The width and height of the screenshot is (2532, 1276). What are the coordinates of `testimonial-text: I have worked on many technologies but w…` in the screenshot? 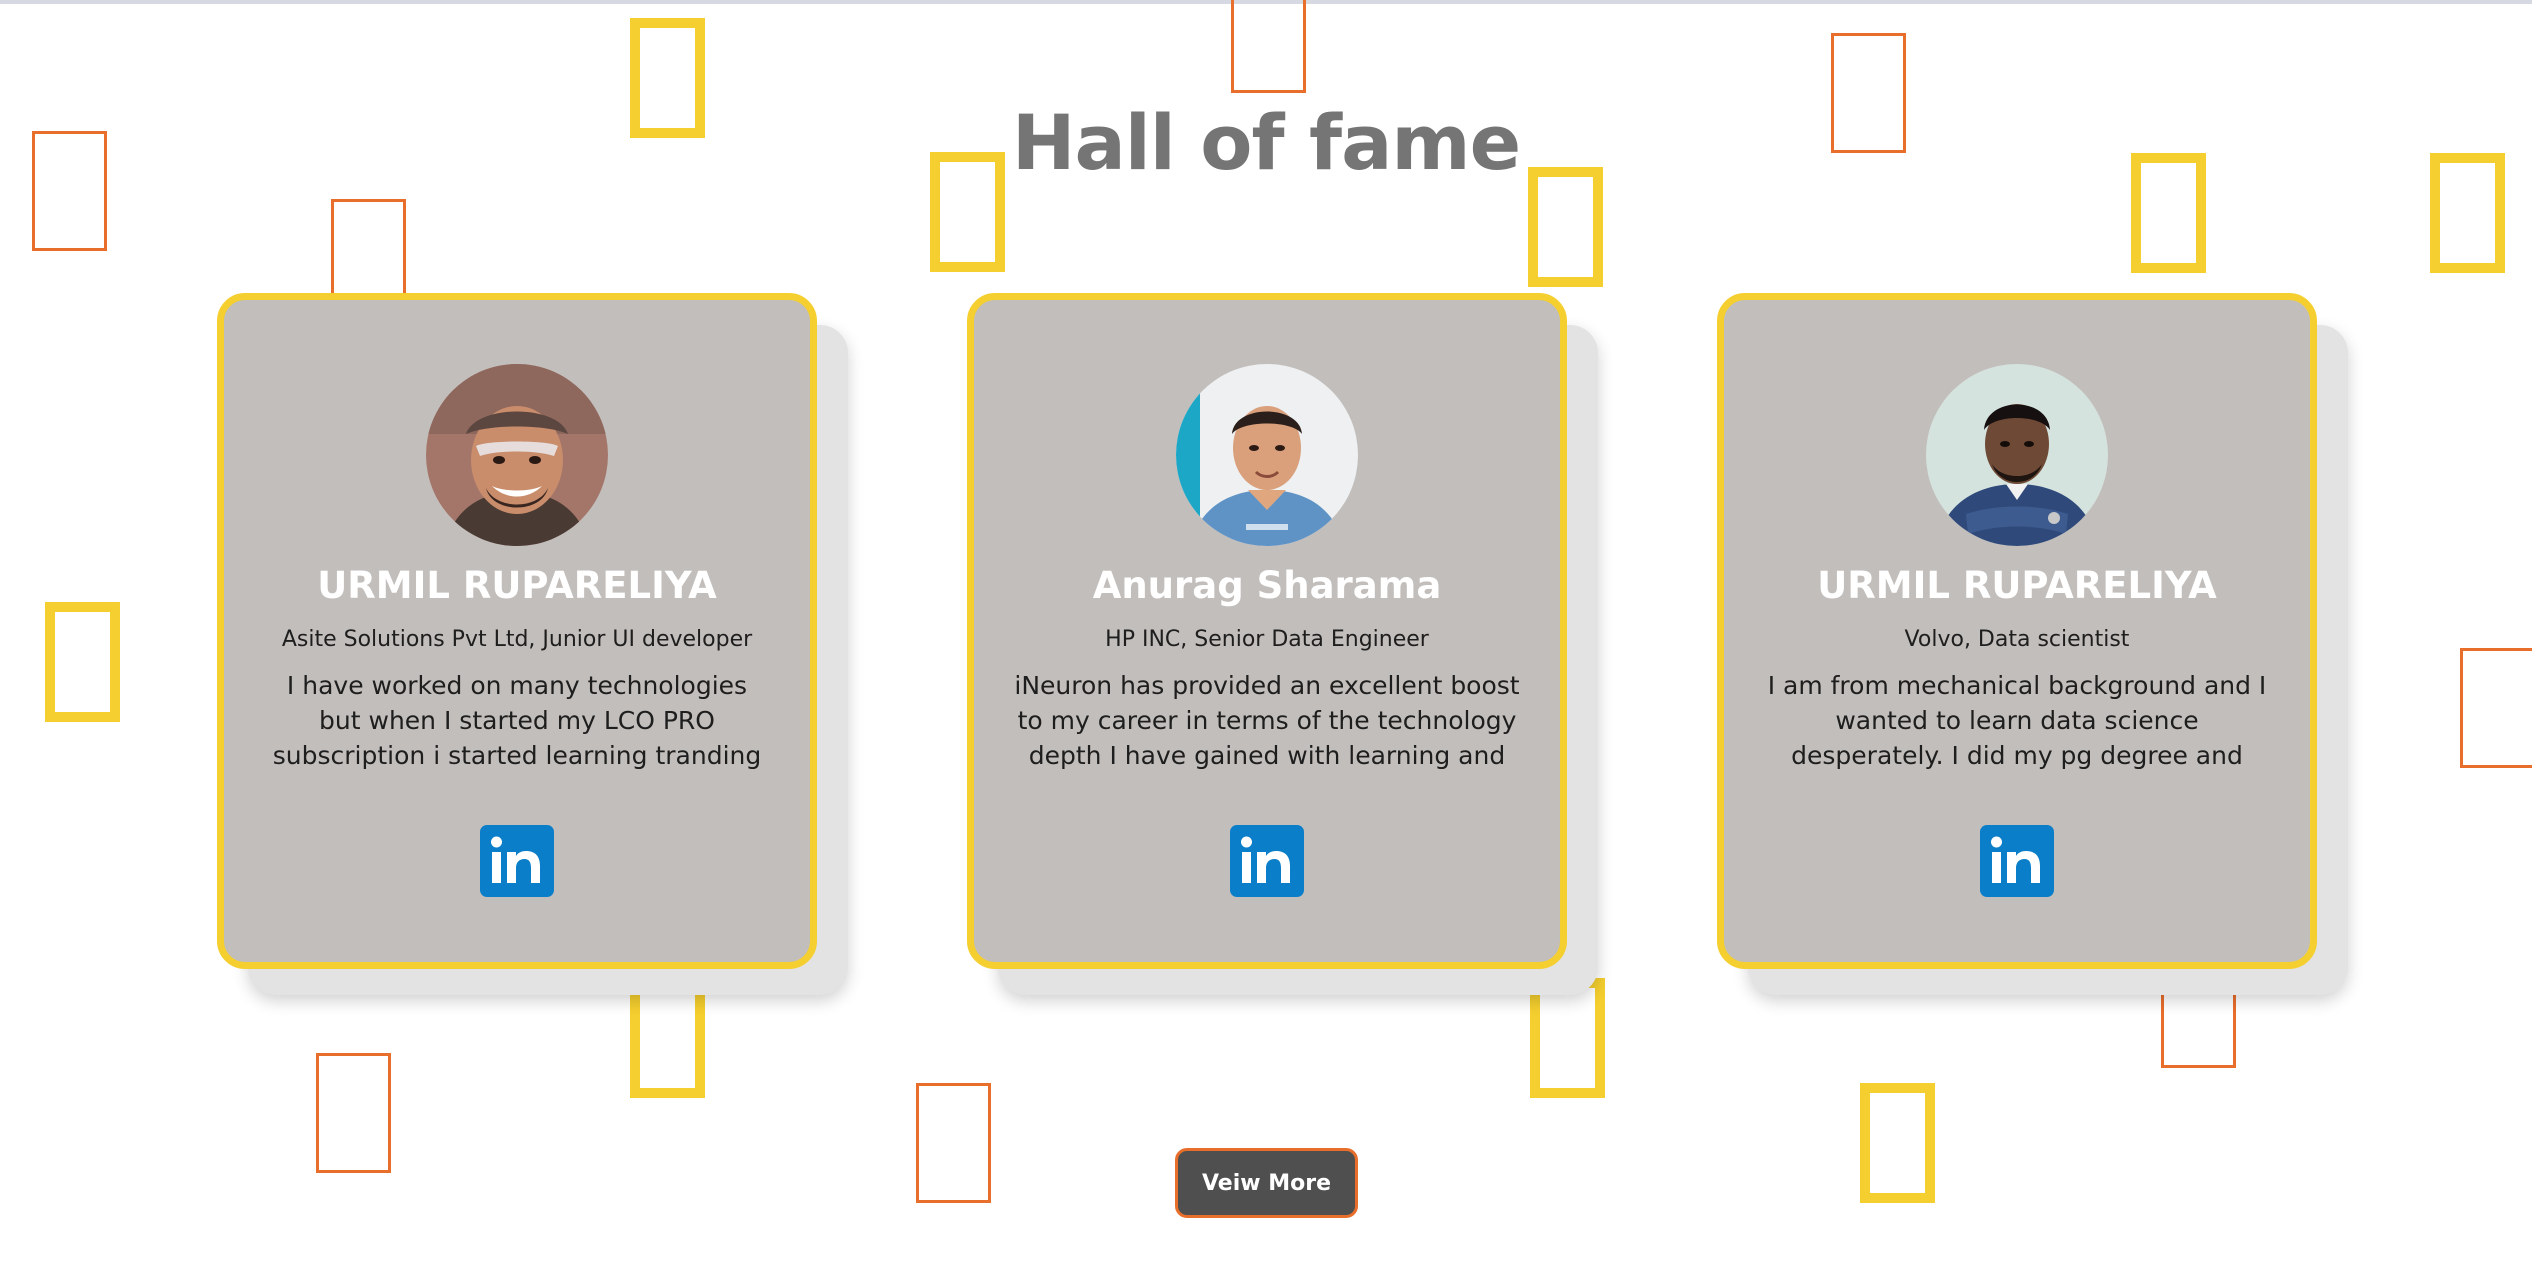 It's located at (517, 720).